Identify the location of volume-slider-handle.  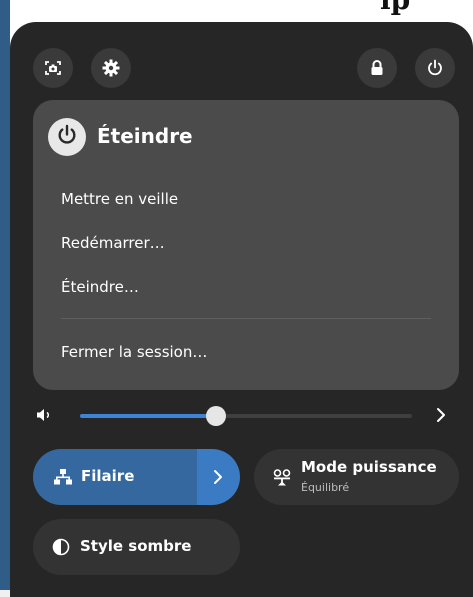
(216, 416).